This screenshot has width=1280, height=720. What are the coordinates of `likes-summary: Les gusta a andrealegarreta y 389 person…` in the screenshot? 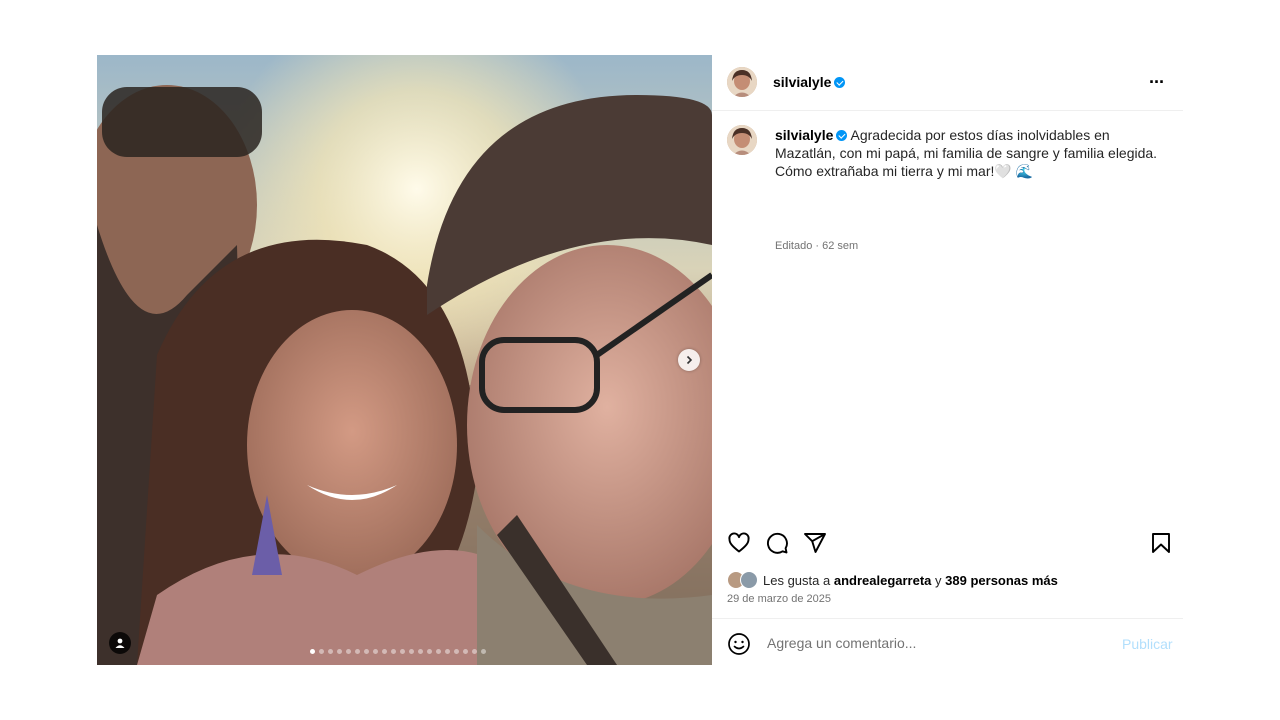 It's located at (892, 580).